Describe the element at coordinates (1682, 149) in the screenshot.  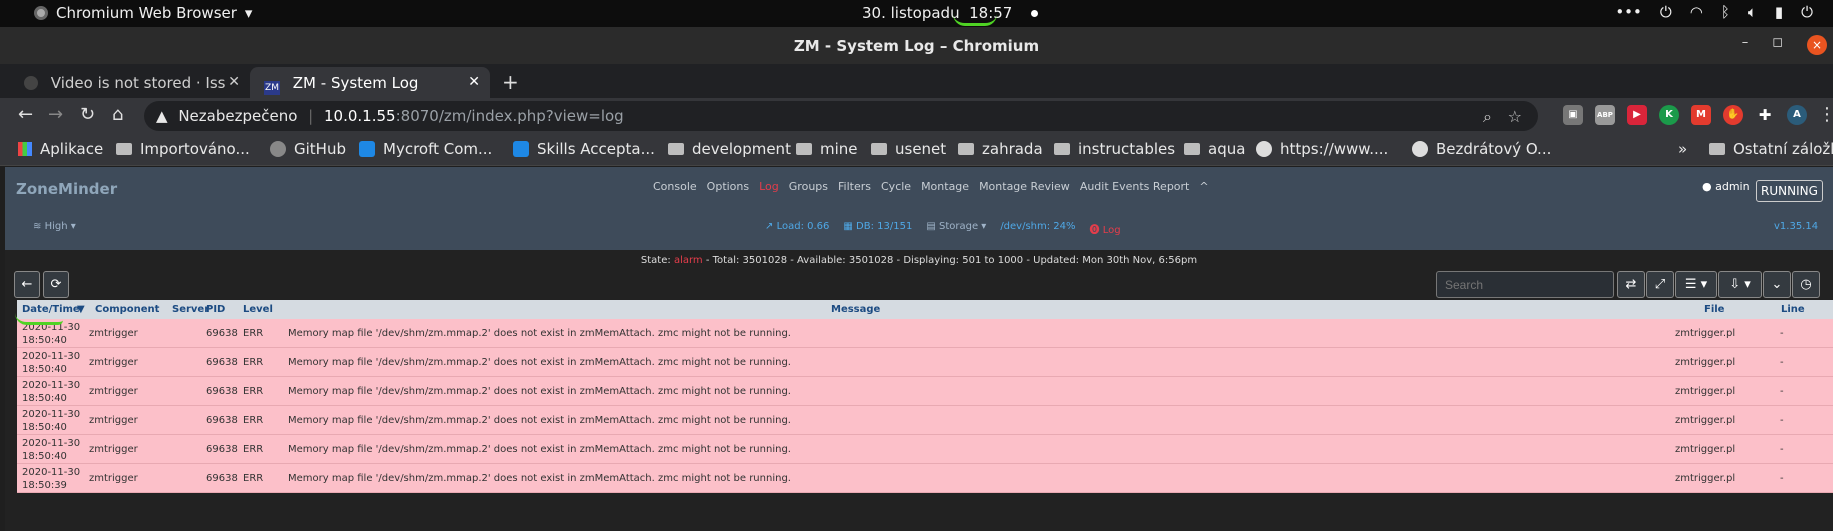
I see `bookmarks-overflow-button: »` at that location.